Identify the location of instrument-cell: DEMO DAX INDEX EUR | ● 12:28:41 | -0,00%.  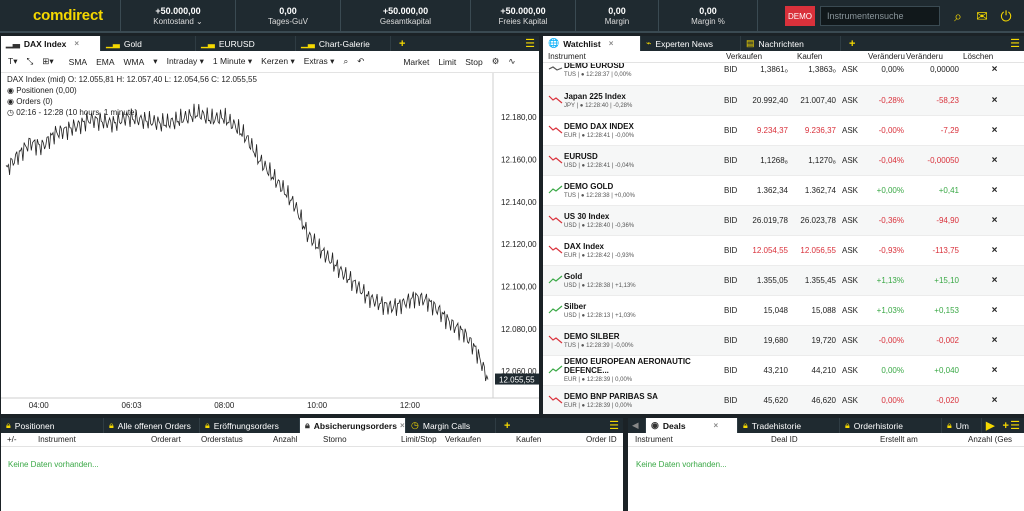
(644, 130).